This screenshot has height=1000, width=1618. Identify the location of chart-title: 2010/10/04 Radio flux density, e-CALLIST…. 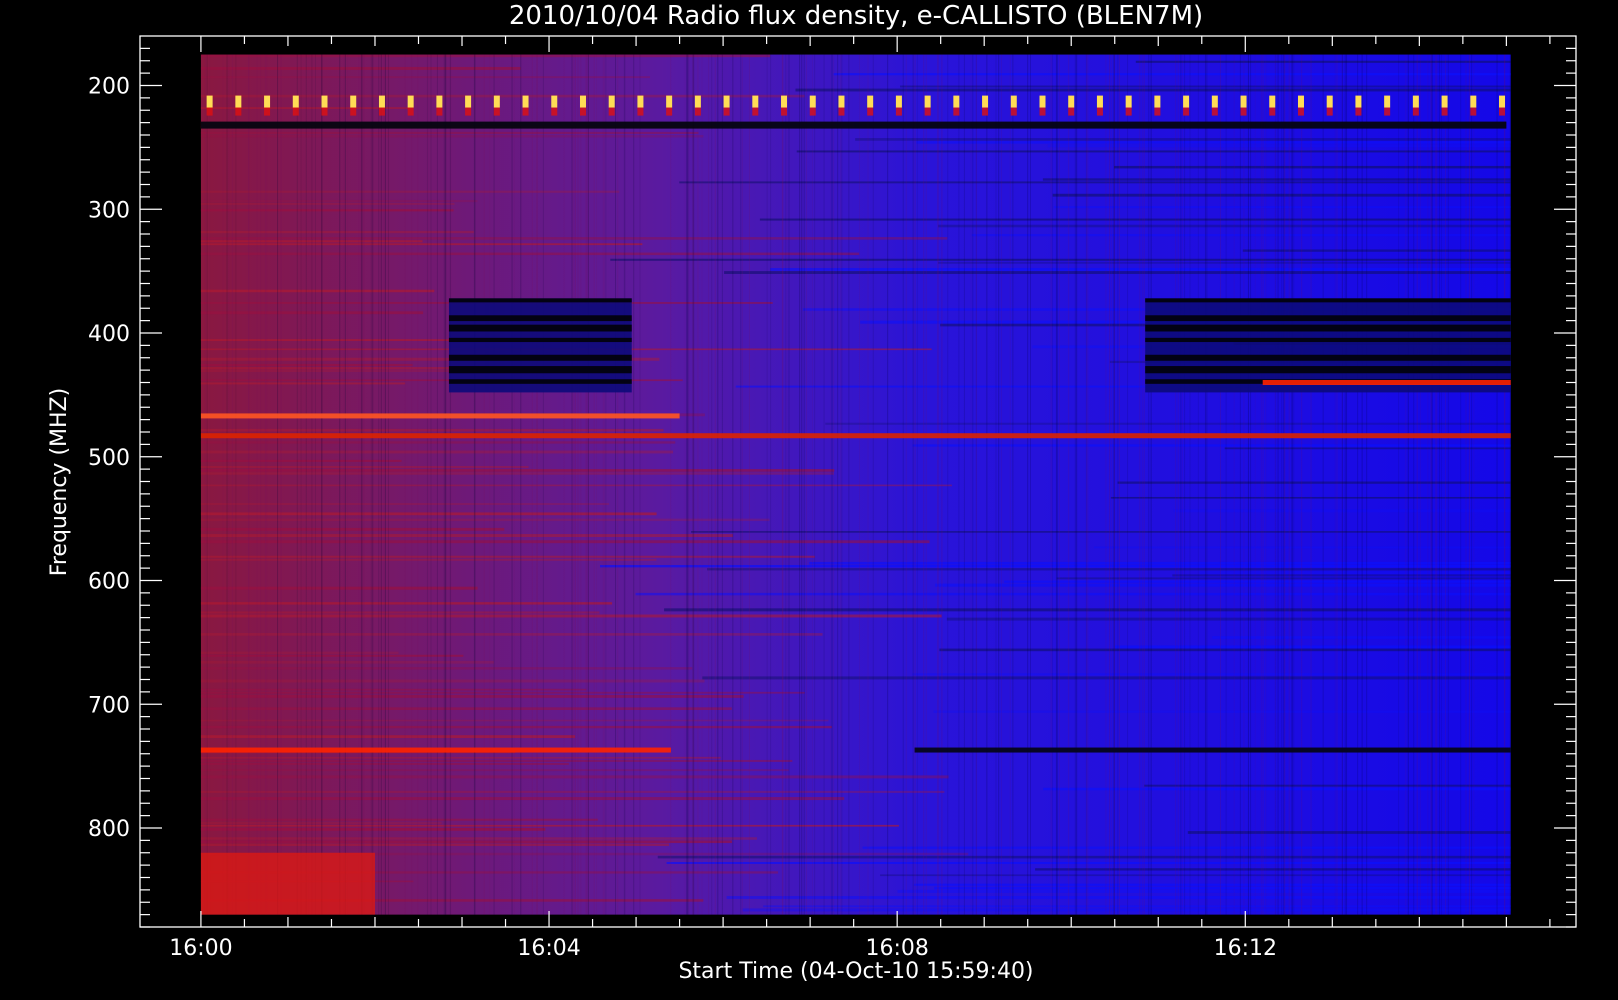
(856, 16).